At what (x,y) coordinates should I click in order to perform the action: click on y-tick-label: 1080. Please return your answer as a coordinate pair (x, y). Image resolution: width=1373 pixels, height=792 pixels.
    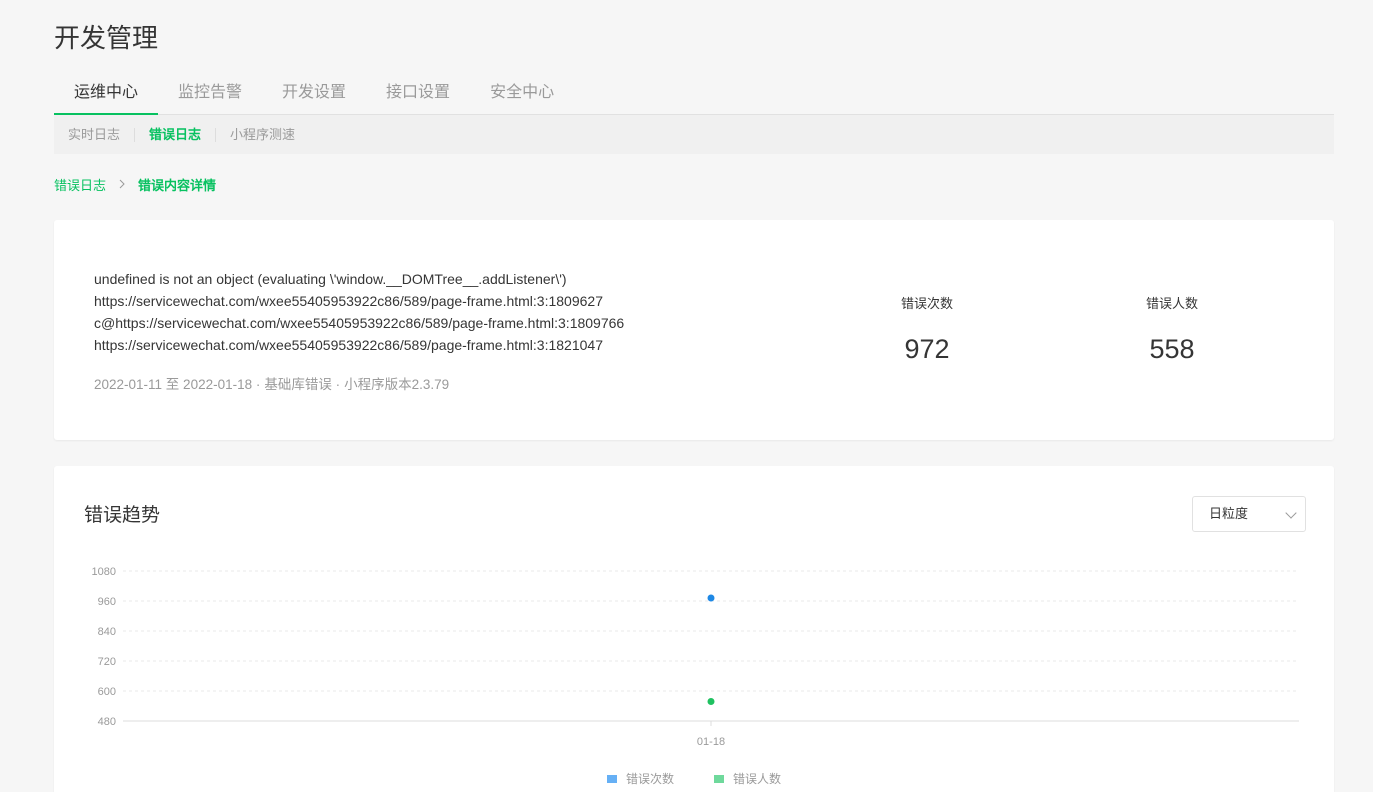
    Looking at the image, I should click on (104, 572).